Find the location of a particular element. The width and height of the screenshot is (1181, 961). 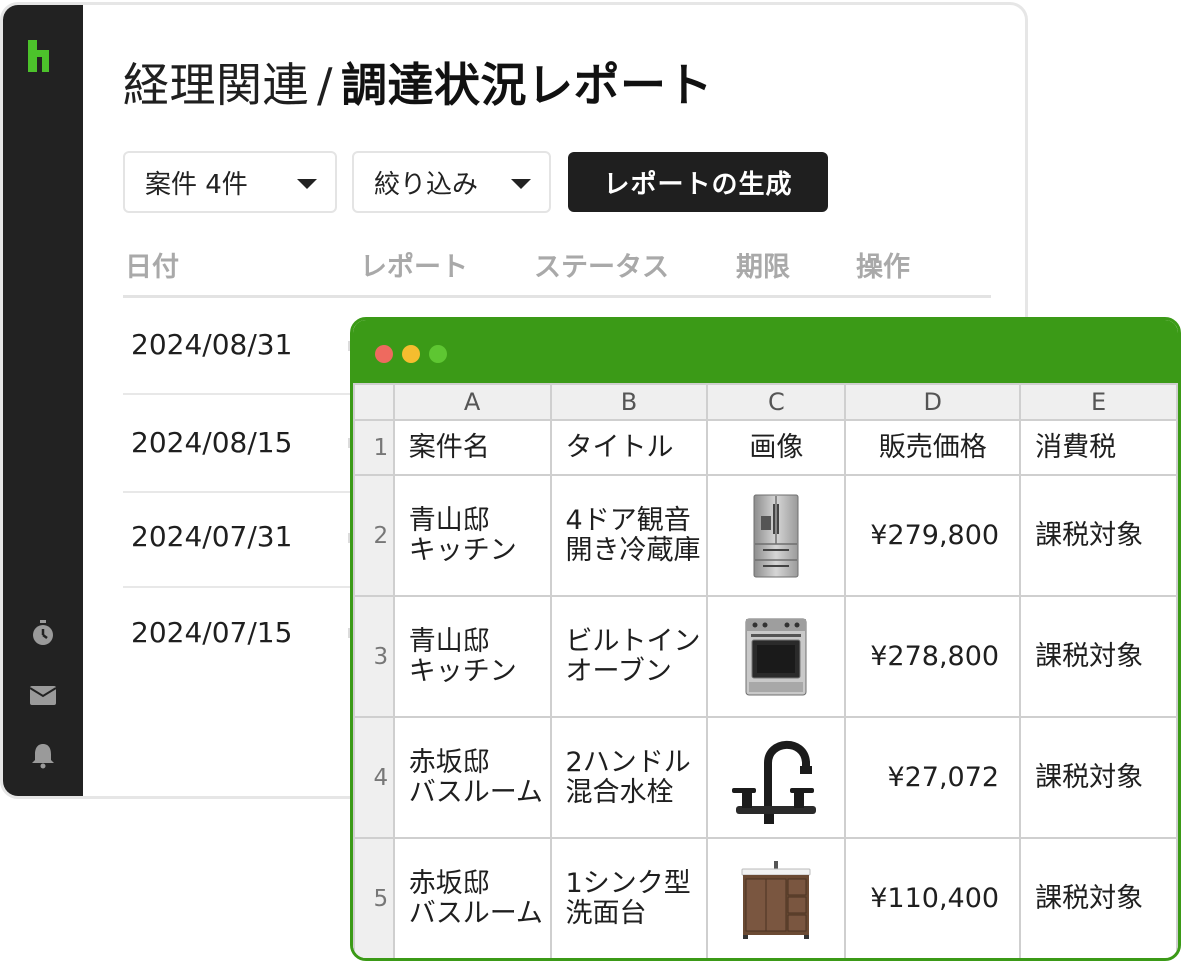

row-number: 3 is located at coordinates (374, 656).